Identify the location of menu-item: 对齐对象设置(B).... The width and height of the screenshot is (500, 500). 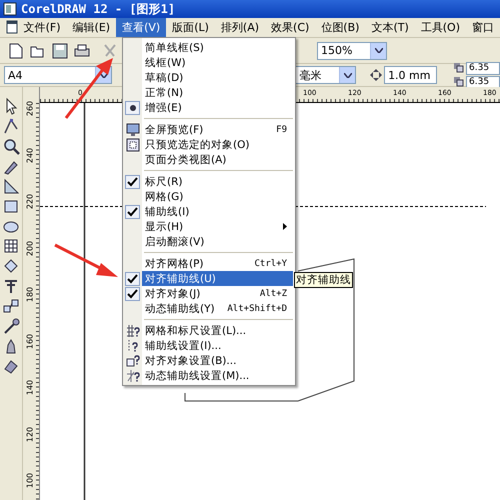
(217, 360).